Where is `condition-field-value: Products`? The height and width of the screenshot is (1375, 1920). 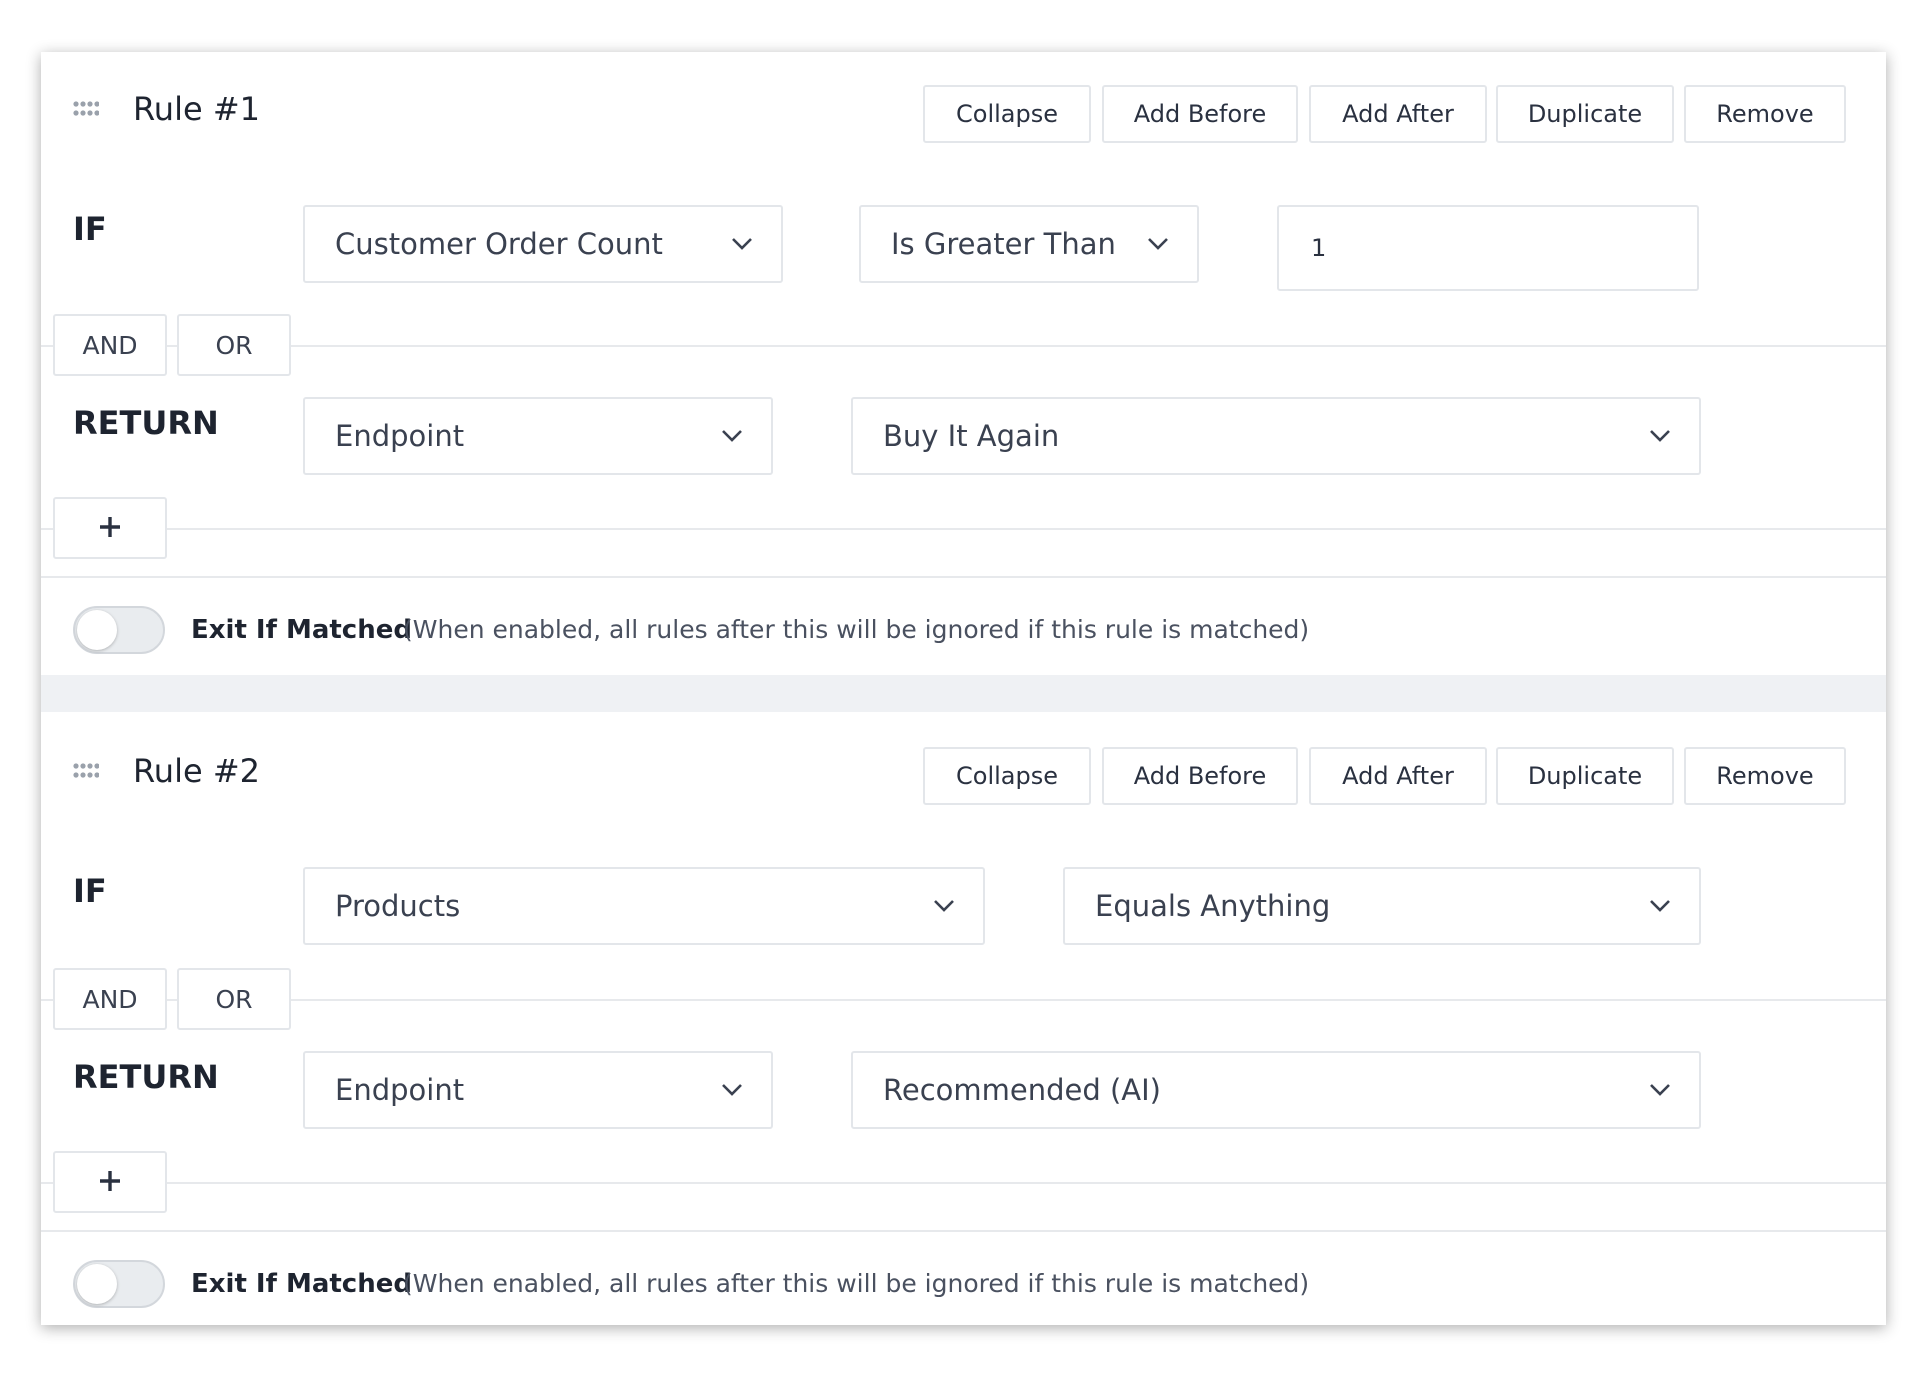
condition-field-value: Products is located at coordinates (398, 906).